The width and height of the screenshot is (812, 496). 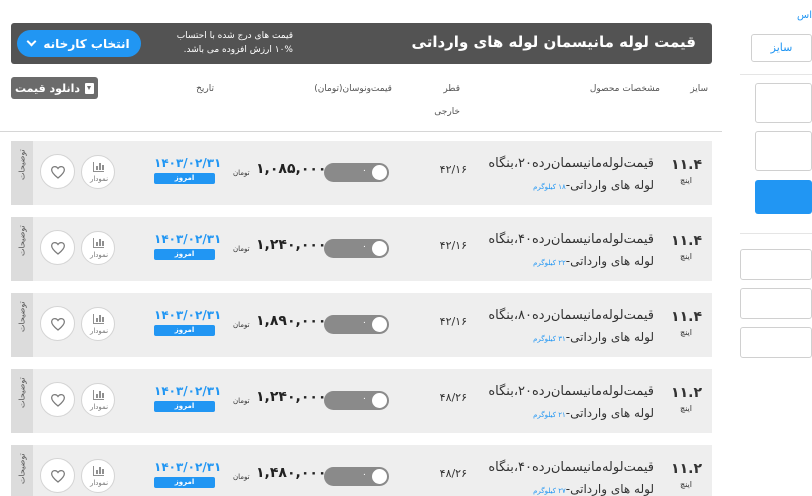 What do you see at coordinates (353, 89) in the screenshot?
I see `column-header-price: قیمت‌ونوسان(تومان)` at bounding box center [353, 89].